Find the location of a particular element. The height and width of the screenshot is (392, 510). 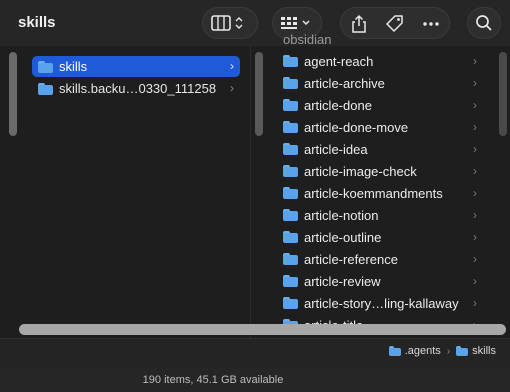

grid-group-icon is located at coordinates (295, 23).